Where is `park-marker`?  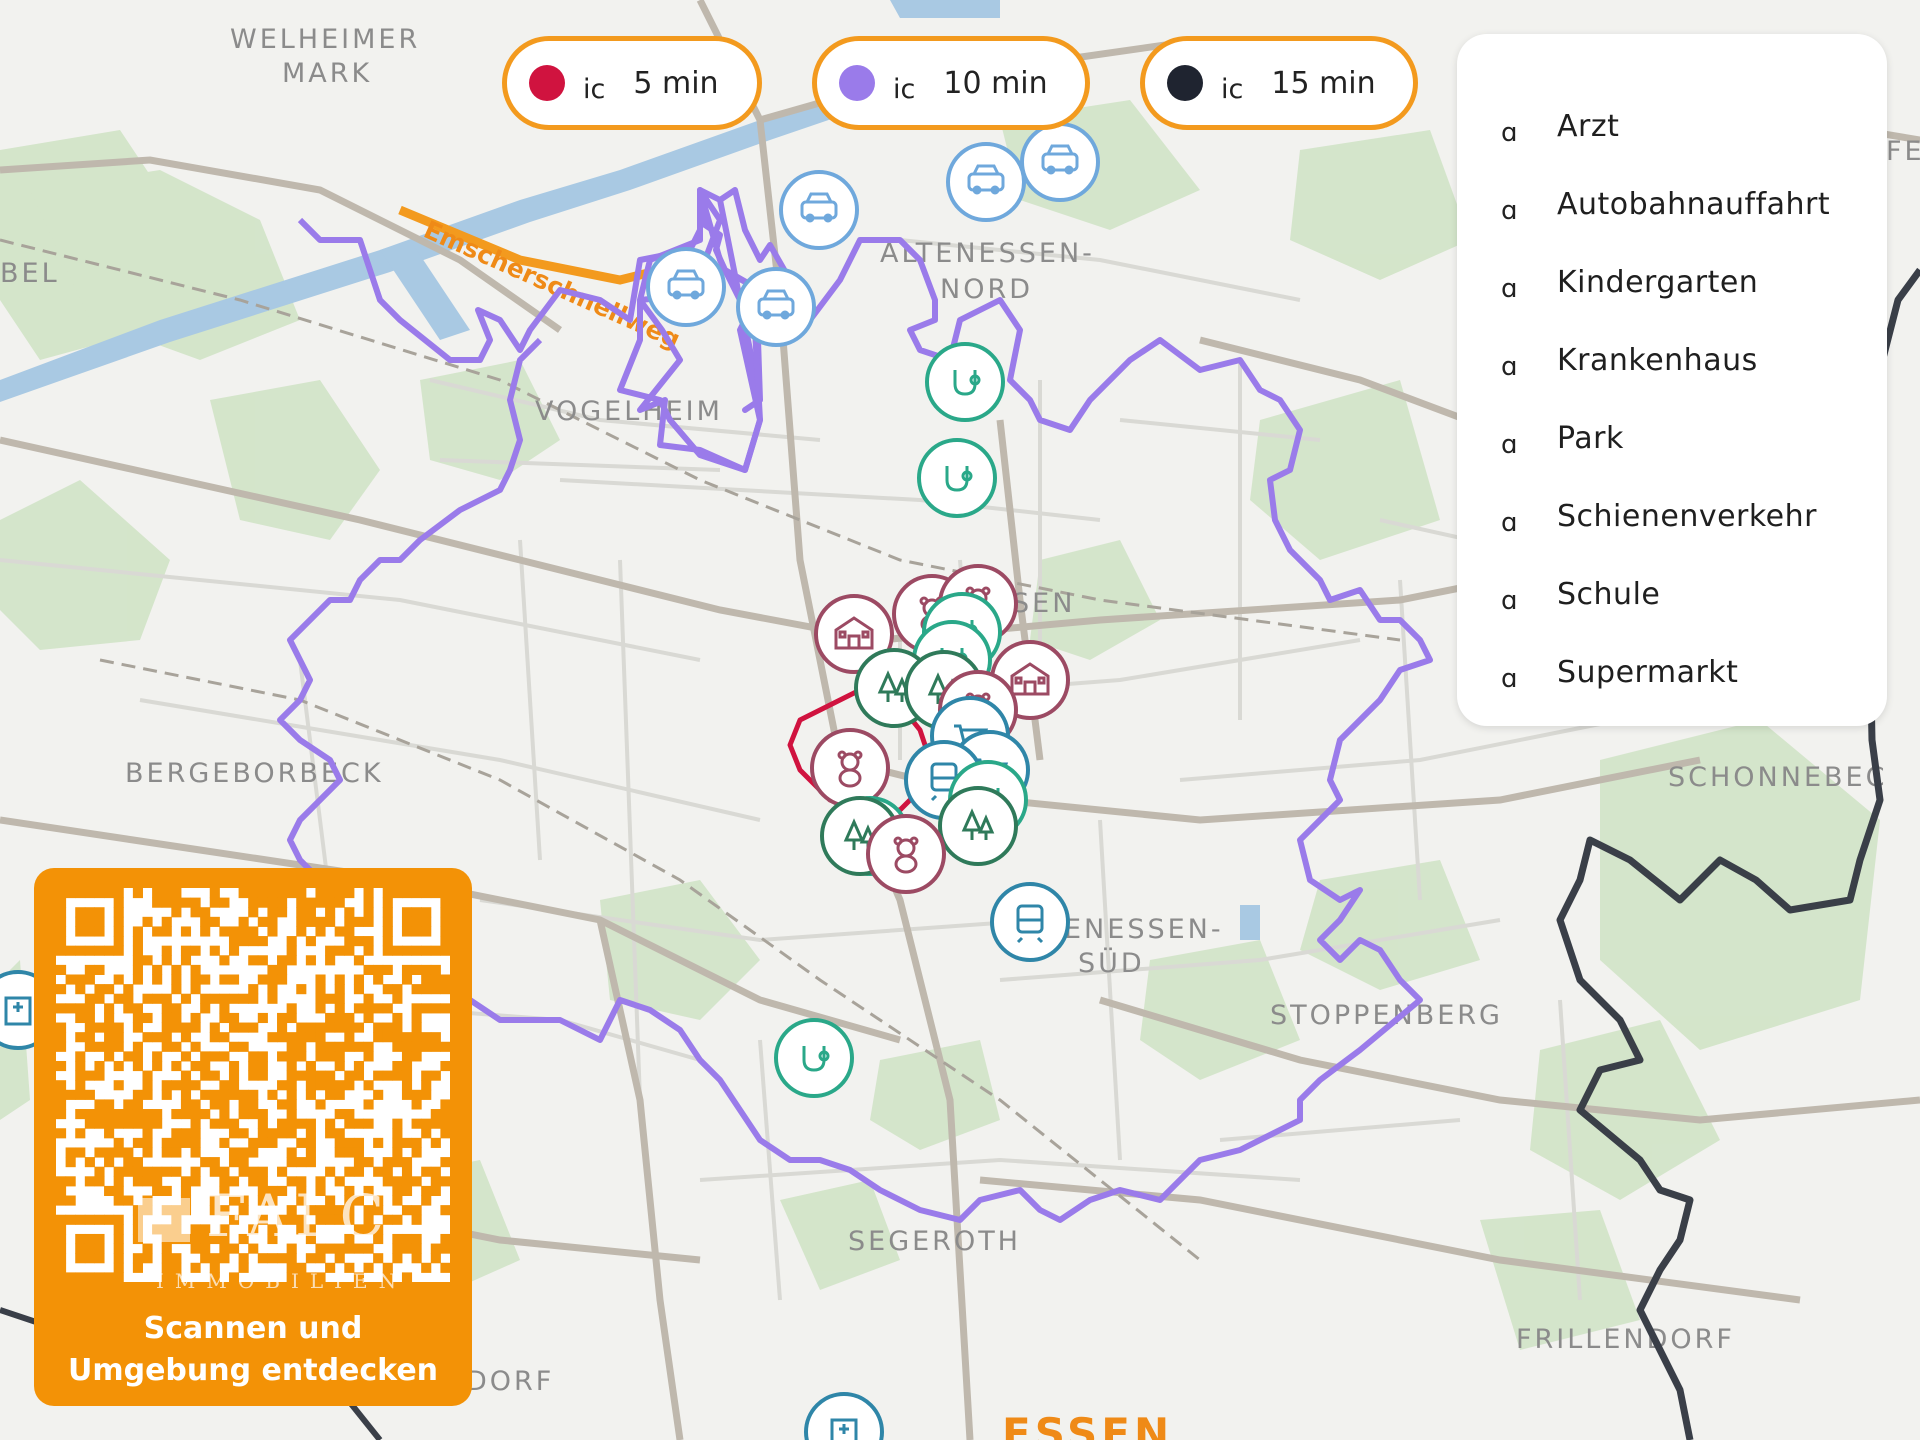
park-marker is located at coordinates (978, 826).